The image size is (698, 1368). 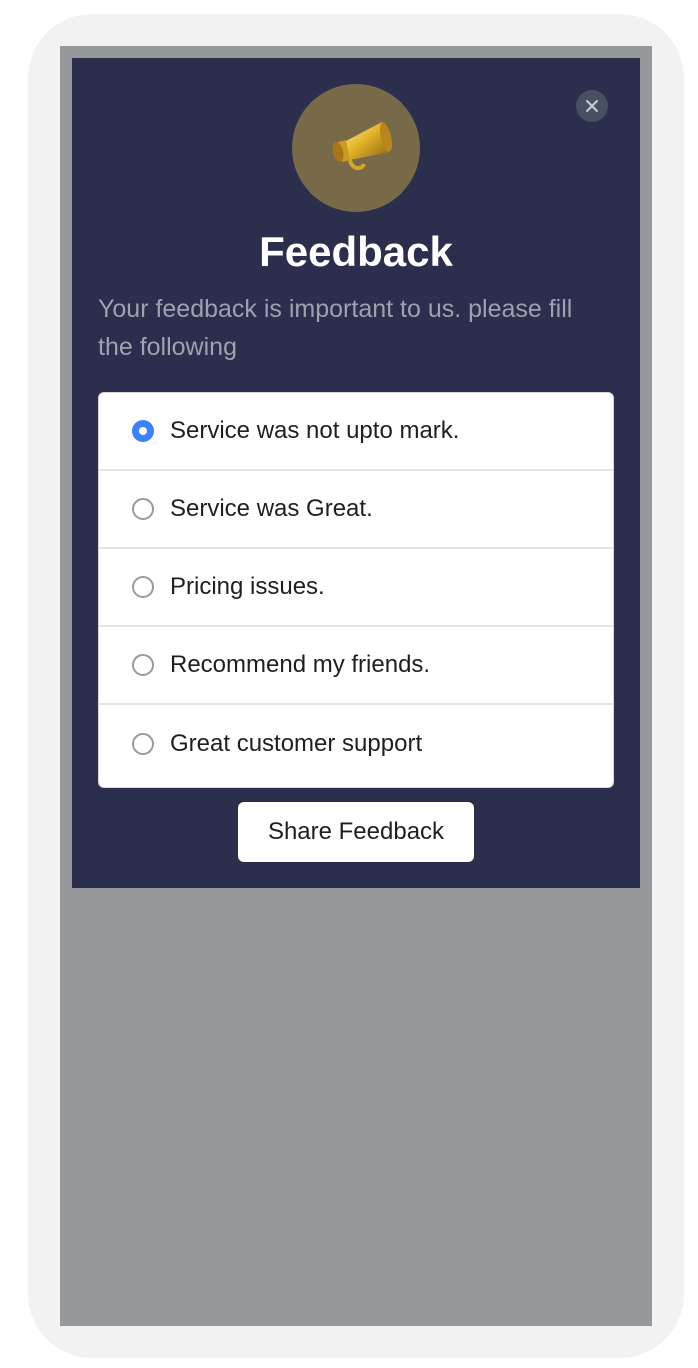 What do you see at coordinates (296, 743) in the screenshot?
I see `option-label: Great customer support` at bounding box center [296, 743].